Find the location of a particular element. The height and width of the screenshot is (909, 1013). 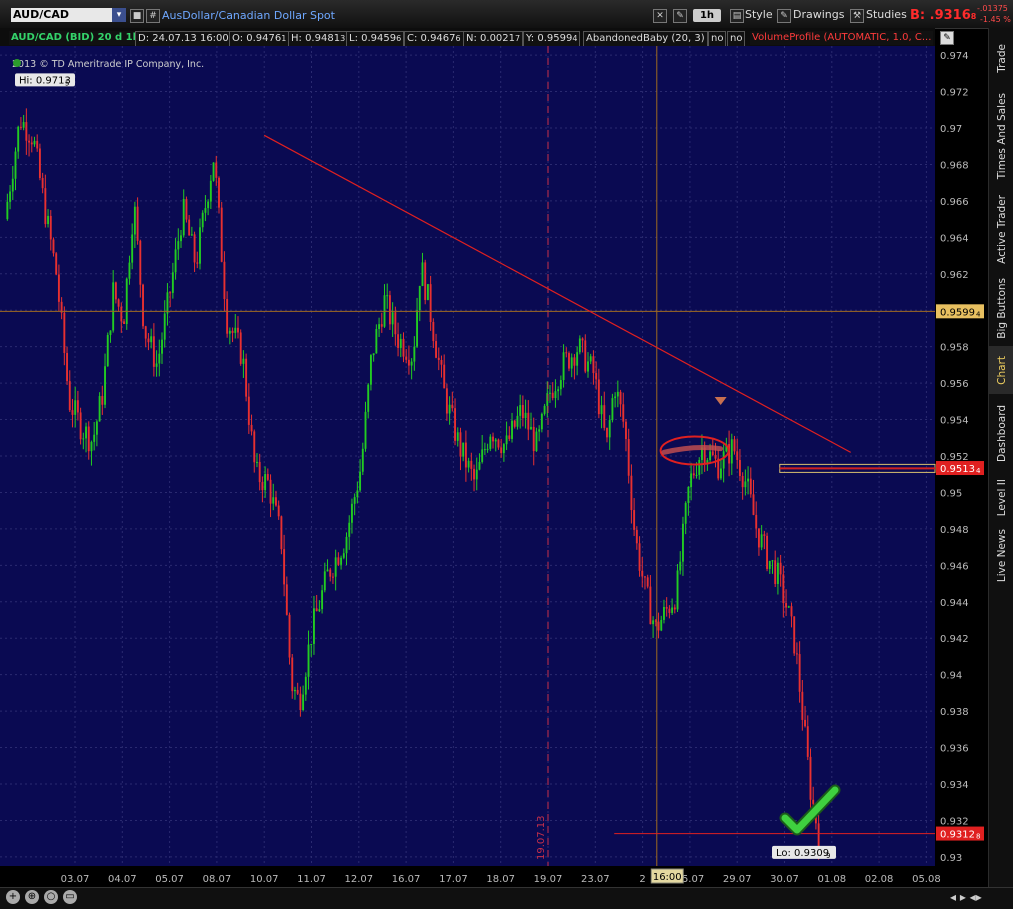

sidebar-tab-active-trader: Active Trader is located at coordinates (1001, 229).